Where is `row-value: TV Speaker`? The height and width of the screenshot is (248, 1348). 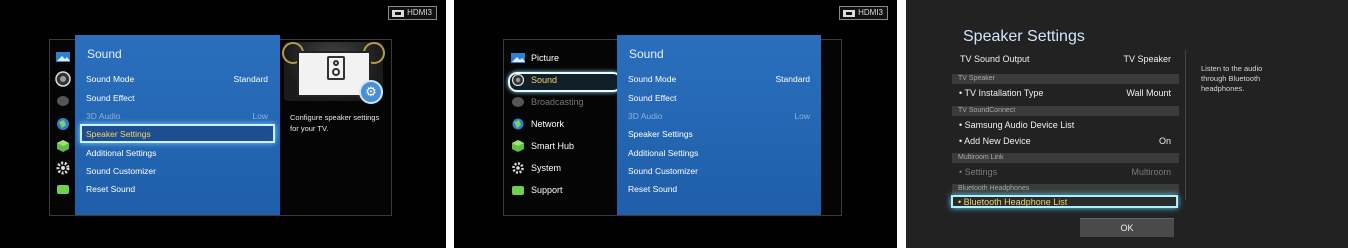 row-value: TV Speaker is located at coordinates (1147, 59).